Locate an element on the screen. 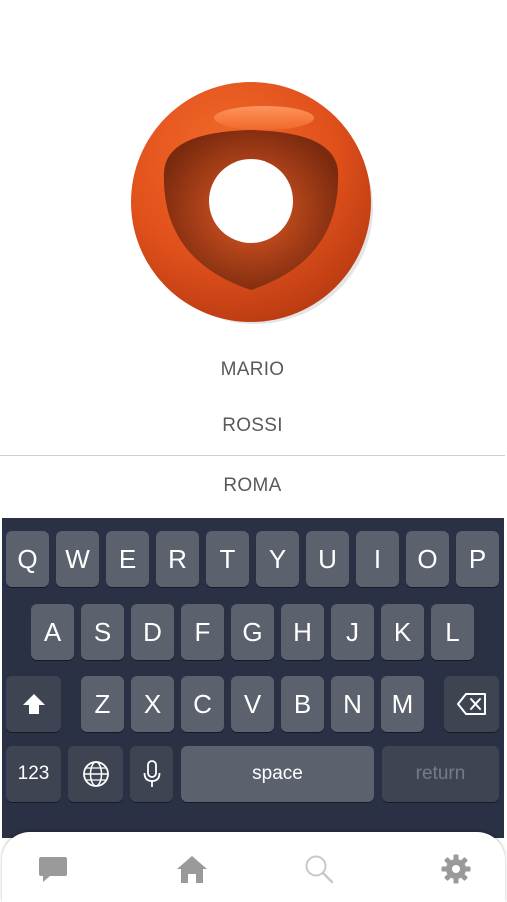 Image resolution: width=507 pixels, height=902 pixels. tab-bar is located at coordinates (253, 867).